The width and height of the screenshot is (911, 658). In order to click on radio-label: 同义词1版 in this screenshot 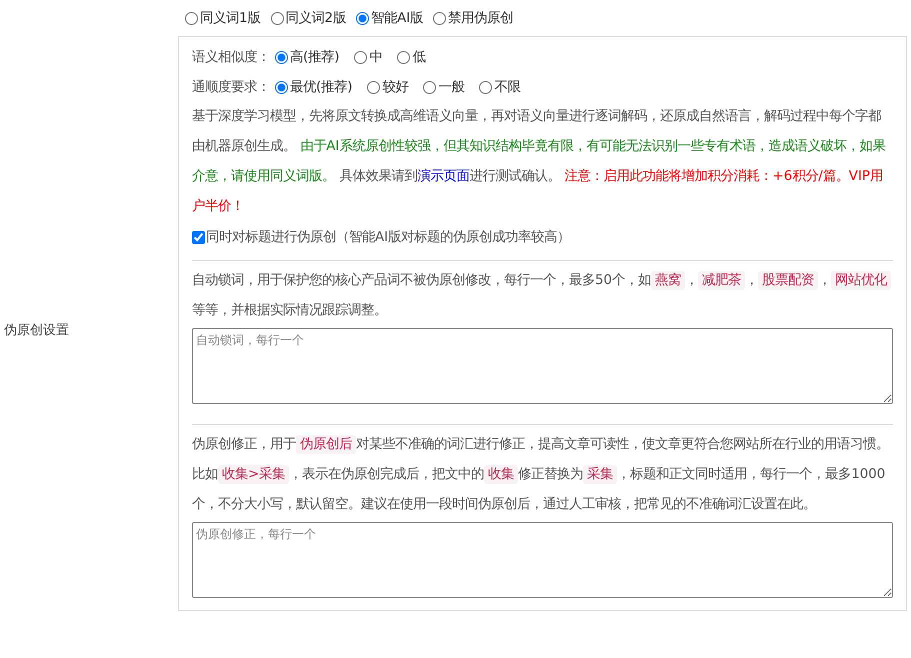, I will do `click(230, 18)`.